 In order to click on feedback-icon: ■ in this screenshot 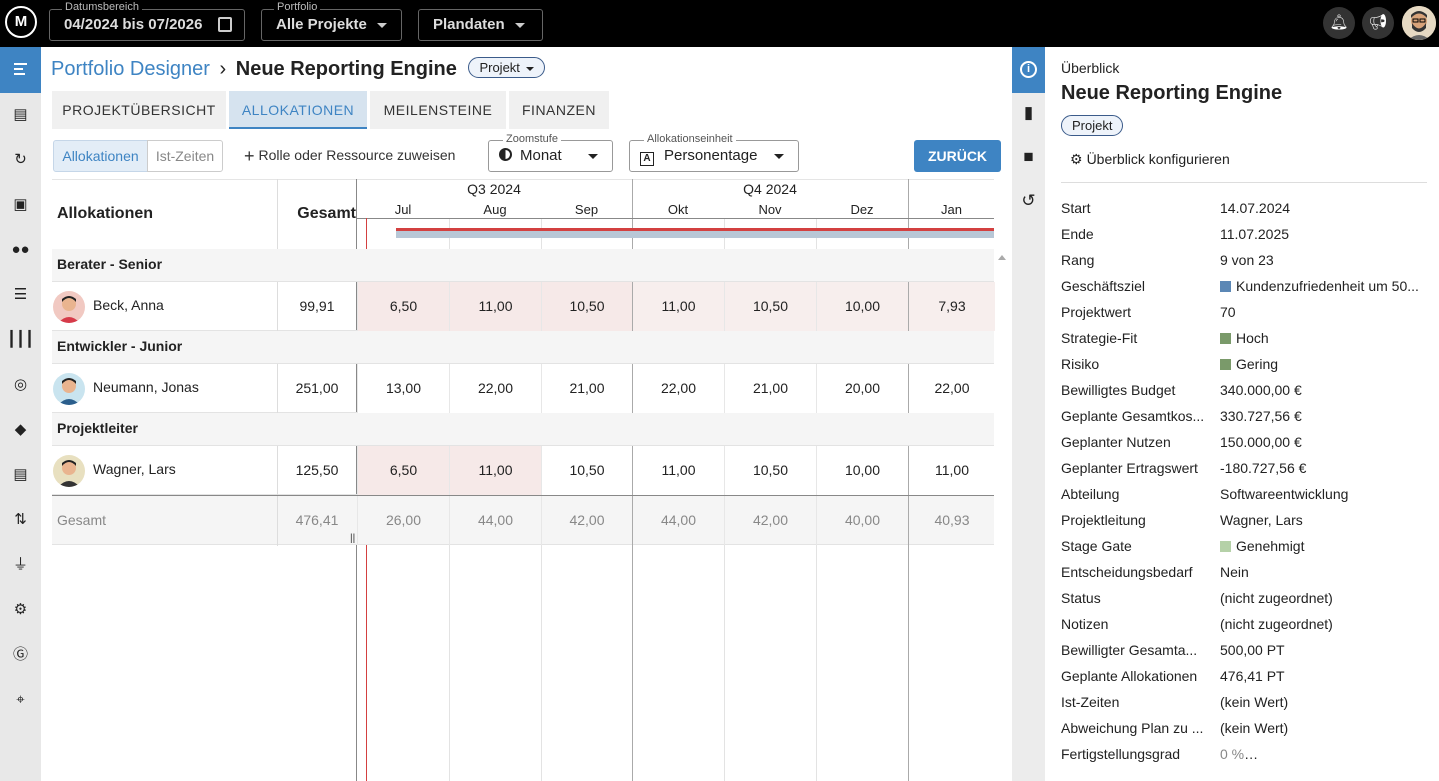, I will do `click(1028, 157)`.